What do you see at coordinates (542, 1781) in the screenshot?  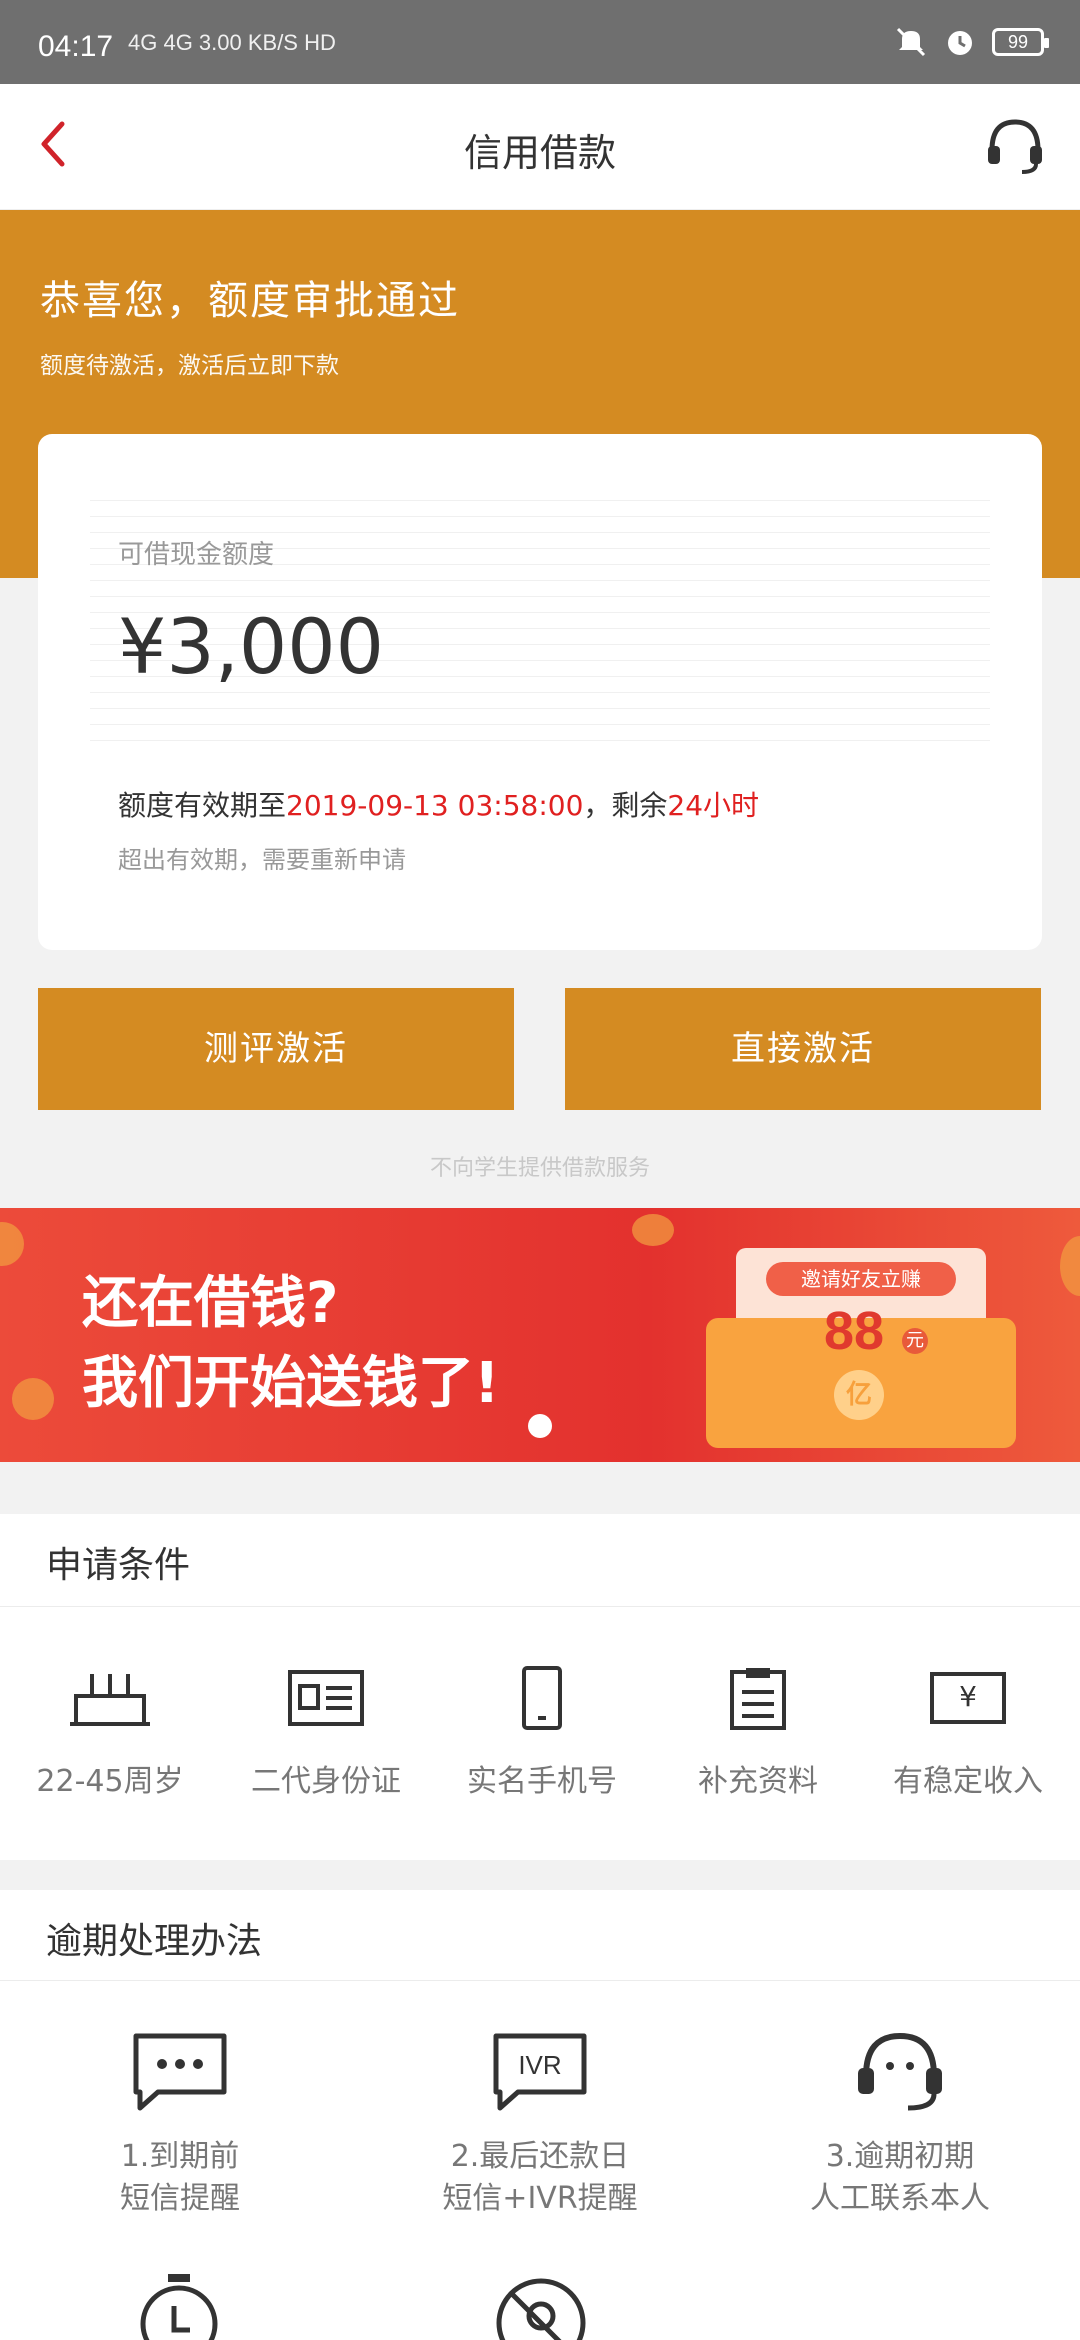 I see `condition-label: 实名手机号` at bounding box center [542, 1781].